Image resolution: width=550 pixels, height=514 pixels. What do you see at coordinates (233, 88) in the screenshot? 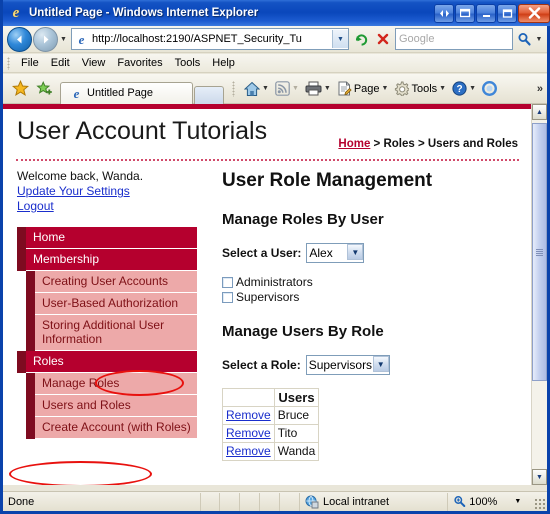
I see `command-gripper-icon` at bounding box center [233, 88].